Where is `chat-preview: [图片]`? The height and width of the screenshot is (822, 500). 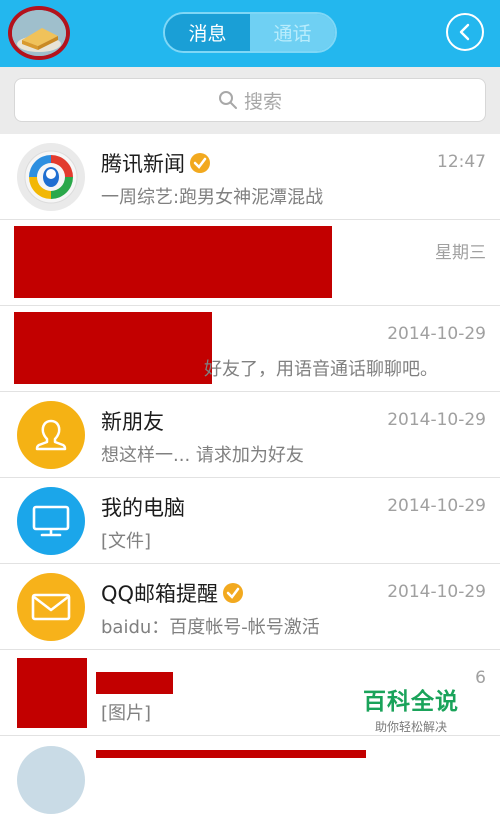 chat-preview: [图片] is located at coordinates (126, 713).